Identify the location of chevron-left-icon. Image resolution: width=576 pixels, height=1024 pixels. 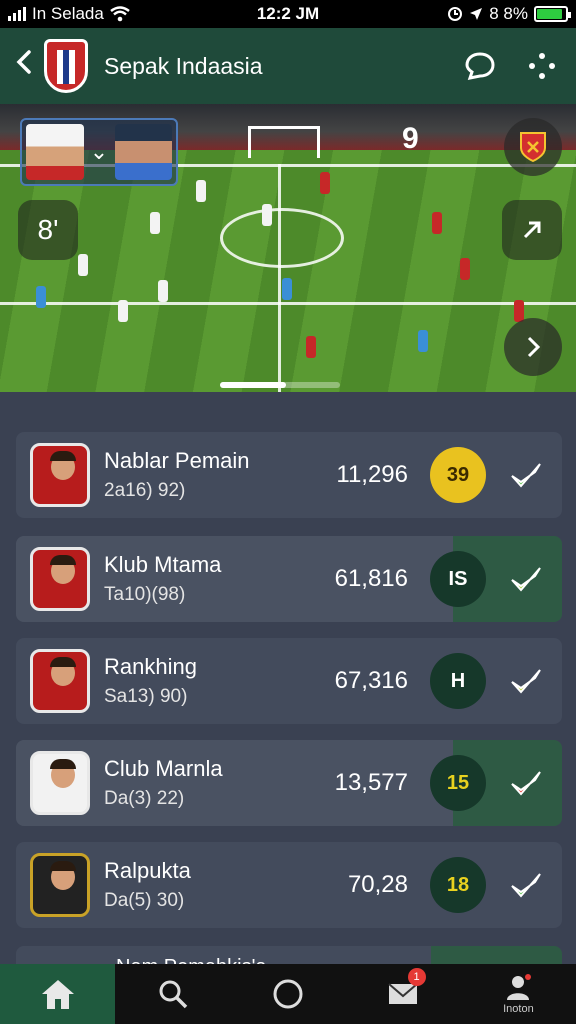
(23, 62).